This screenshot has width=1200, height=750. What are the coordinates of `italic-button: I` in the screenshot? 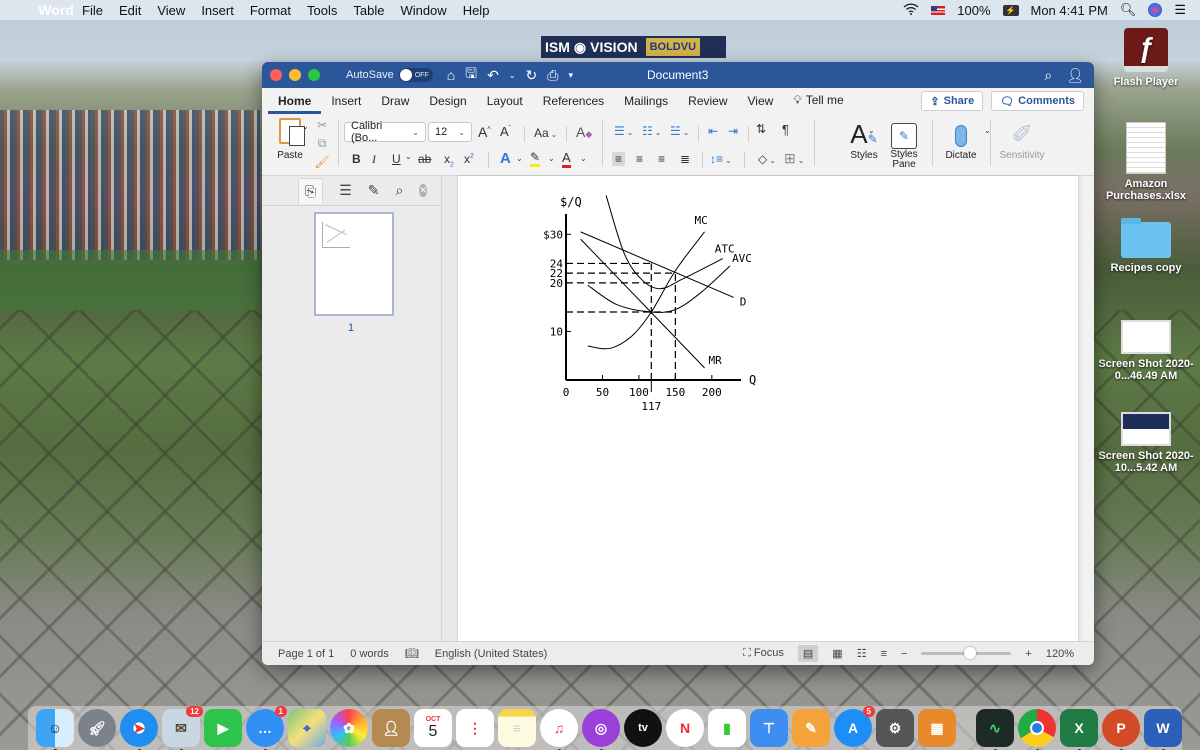 It's located at (374, 159).